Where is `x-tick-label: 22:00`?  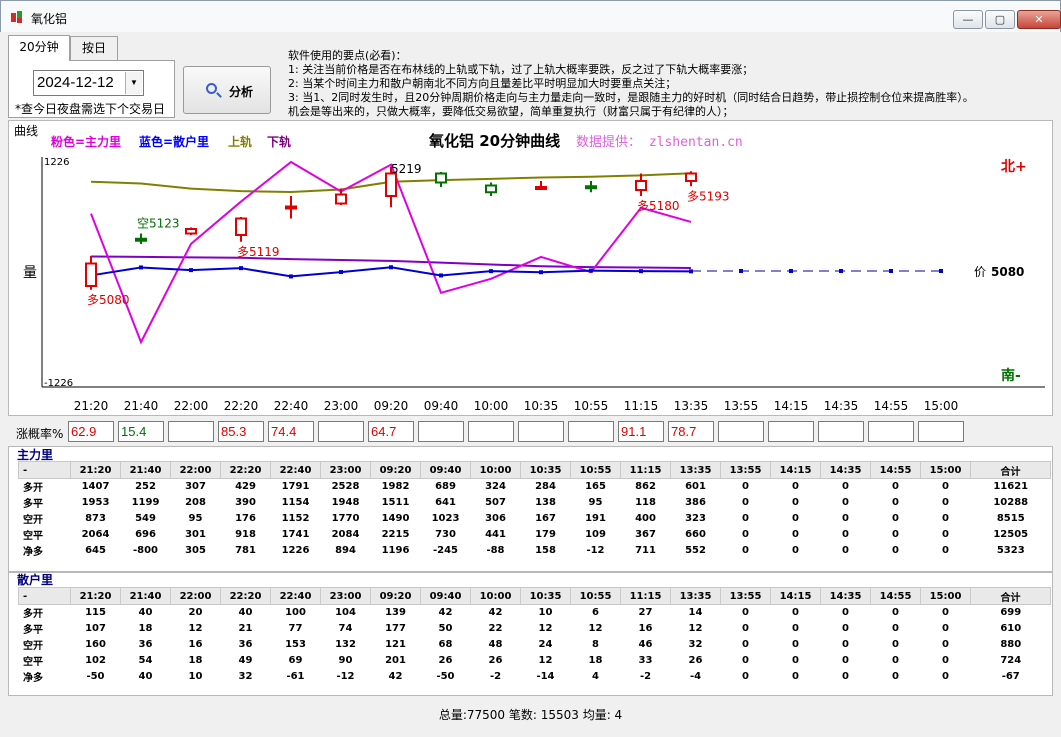 x-tick-label: 22:00 is located at coordinates (191, 406).